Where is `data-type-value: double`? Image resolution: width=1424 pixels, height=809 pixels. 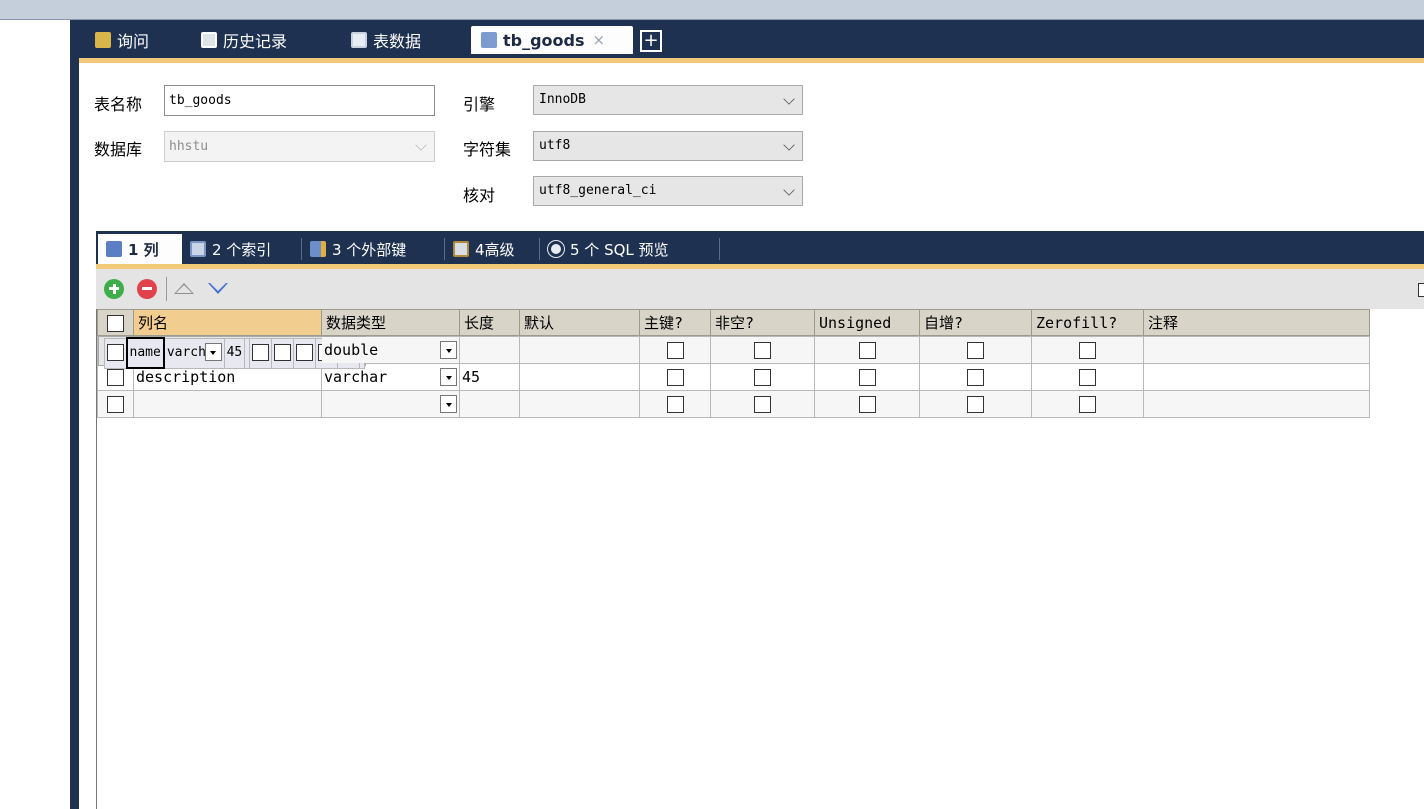
data-type-value: double is located at coordinates (351, 350).